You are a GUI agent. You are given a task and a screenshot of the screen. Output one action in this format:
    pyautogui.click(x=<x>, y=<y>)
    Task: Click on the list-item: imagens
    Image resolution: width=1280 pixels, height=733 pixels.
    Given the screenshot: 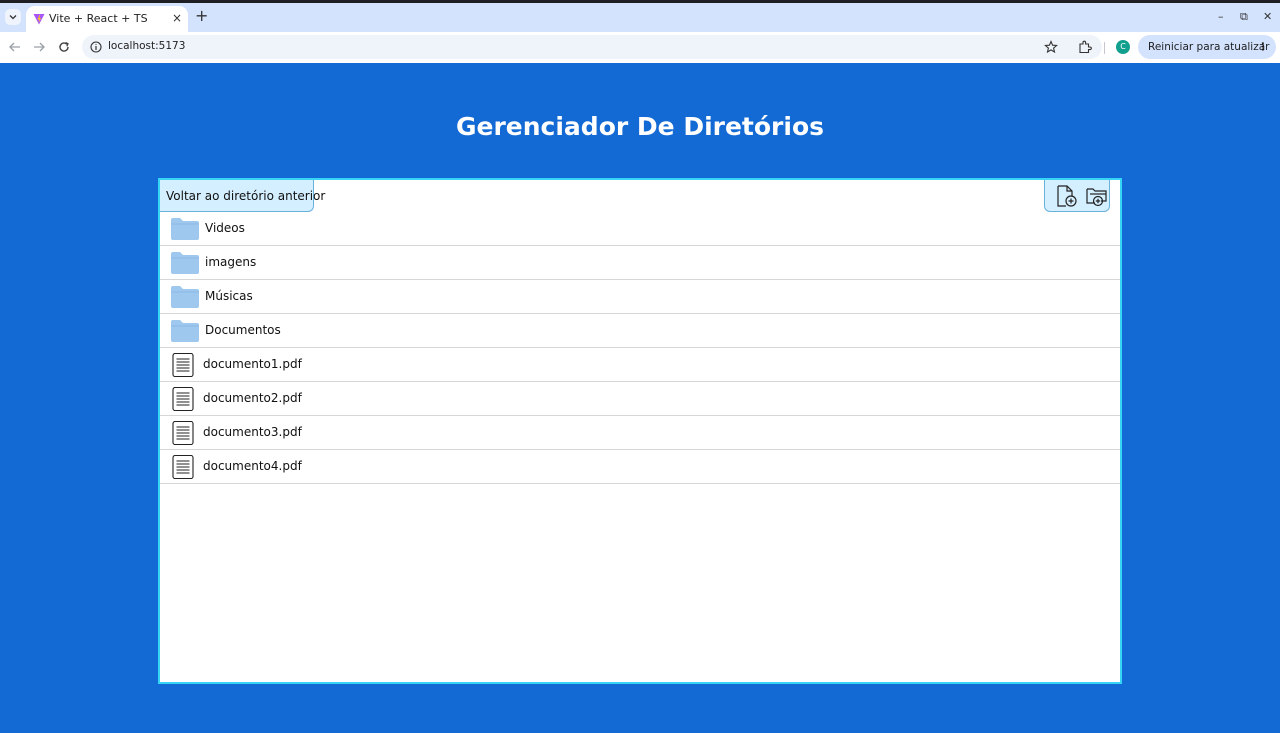 What is the action you would take?
    pyautogui.click(x=640, y=263)
    